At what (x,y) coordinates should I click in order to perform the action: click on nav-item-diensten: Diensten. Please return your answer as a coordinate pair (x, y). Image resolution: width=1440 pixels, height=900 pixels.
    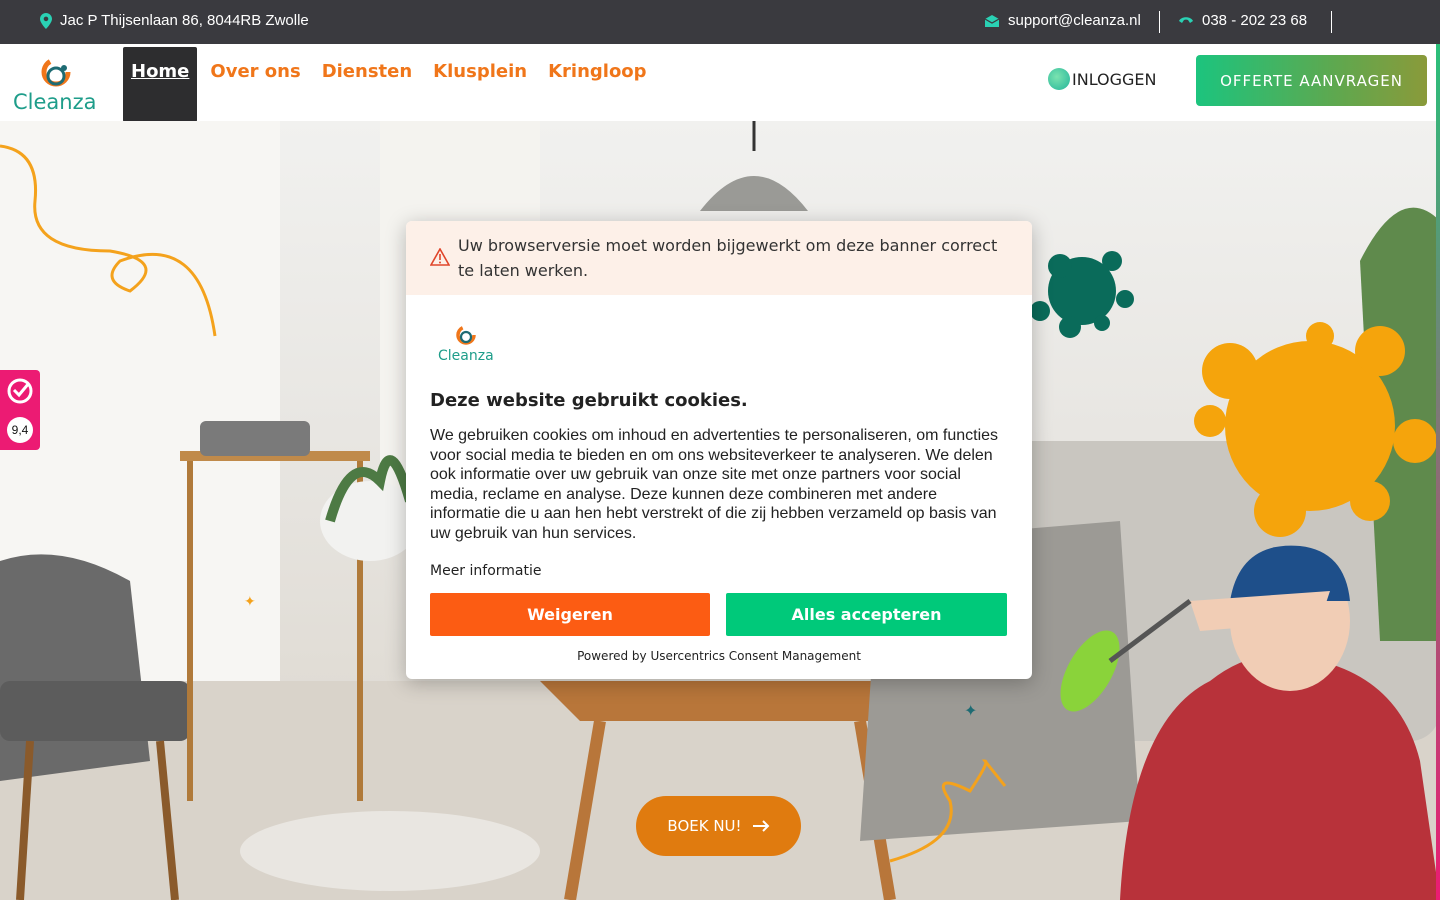
    Looking at the image, I should click on (367, 84).